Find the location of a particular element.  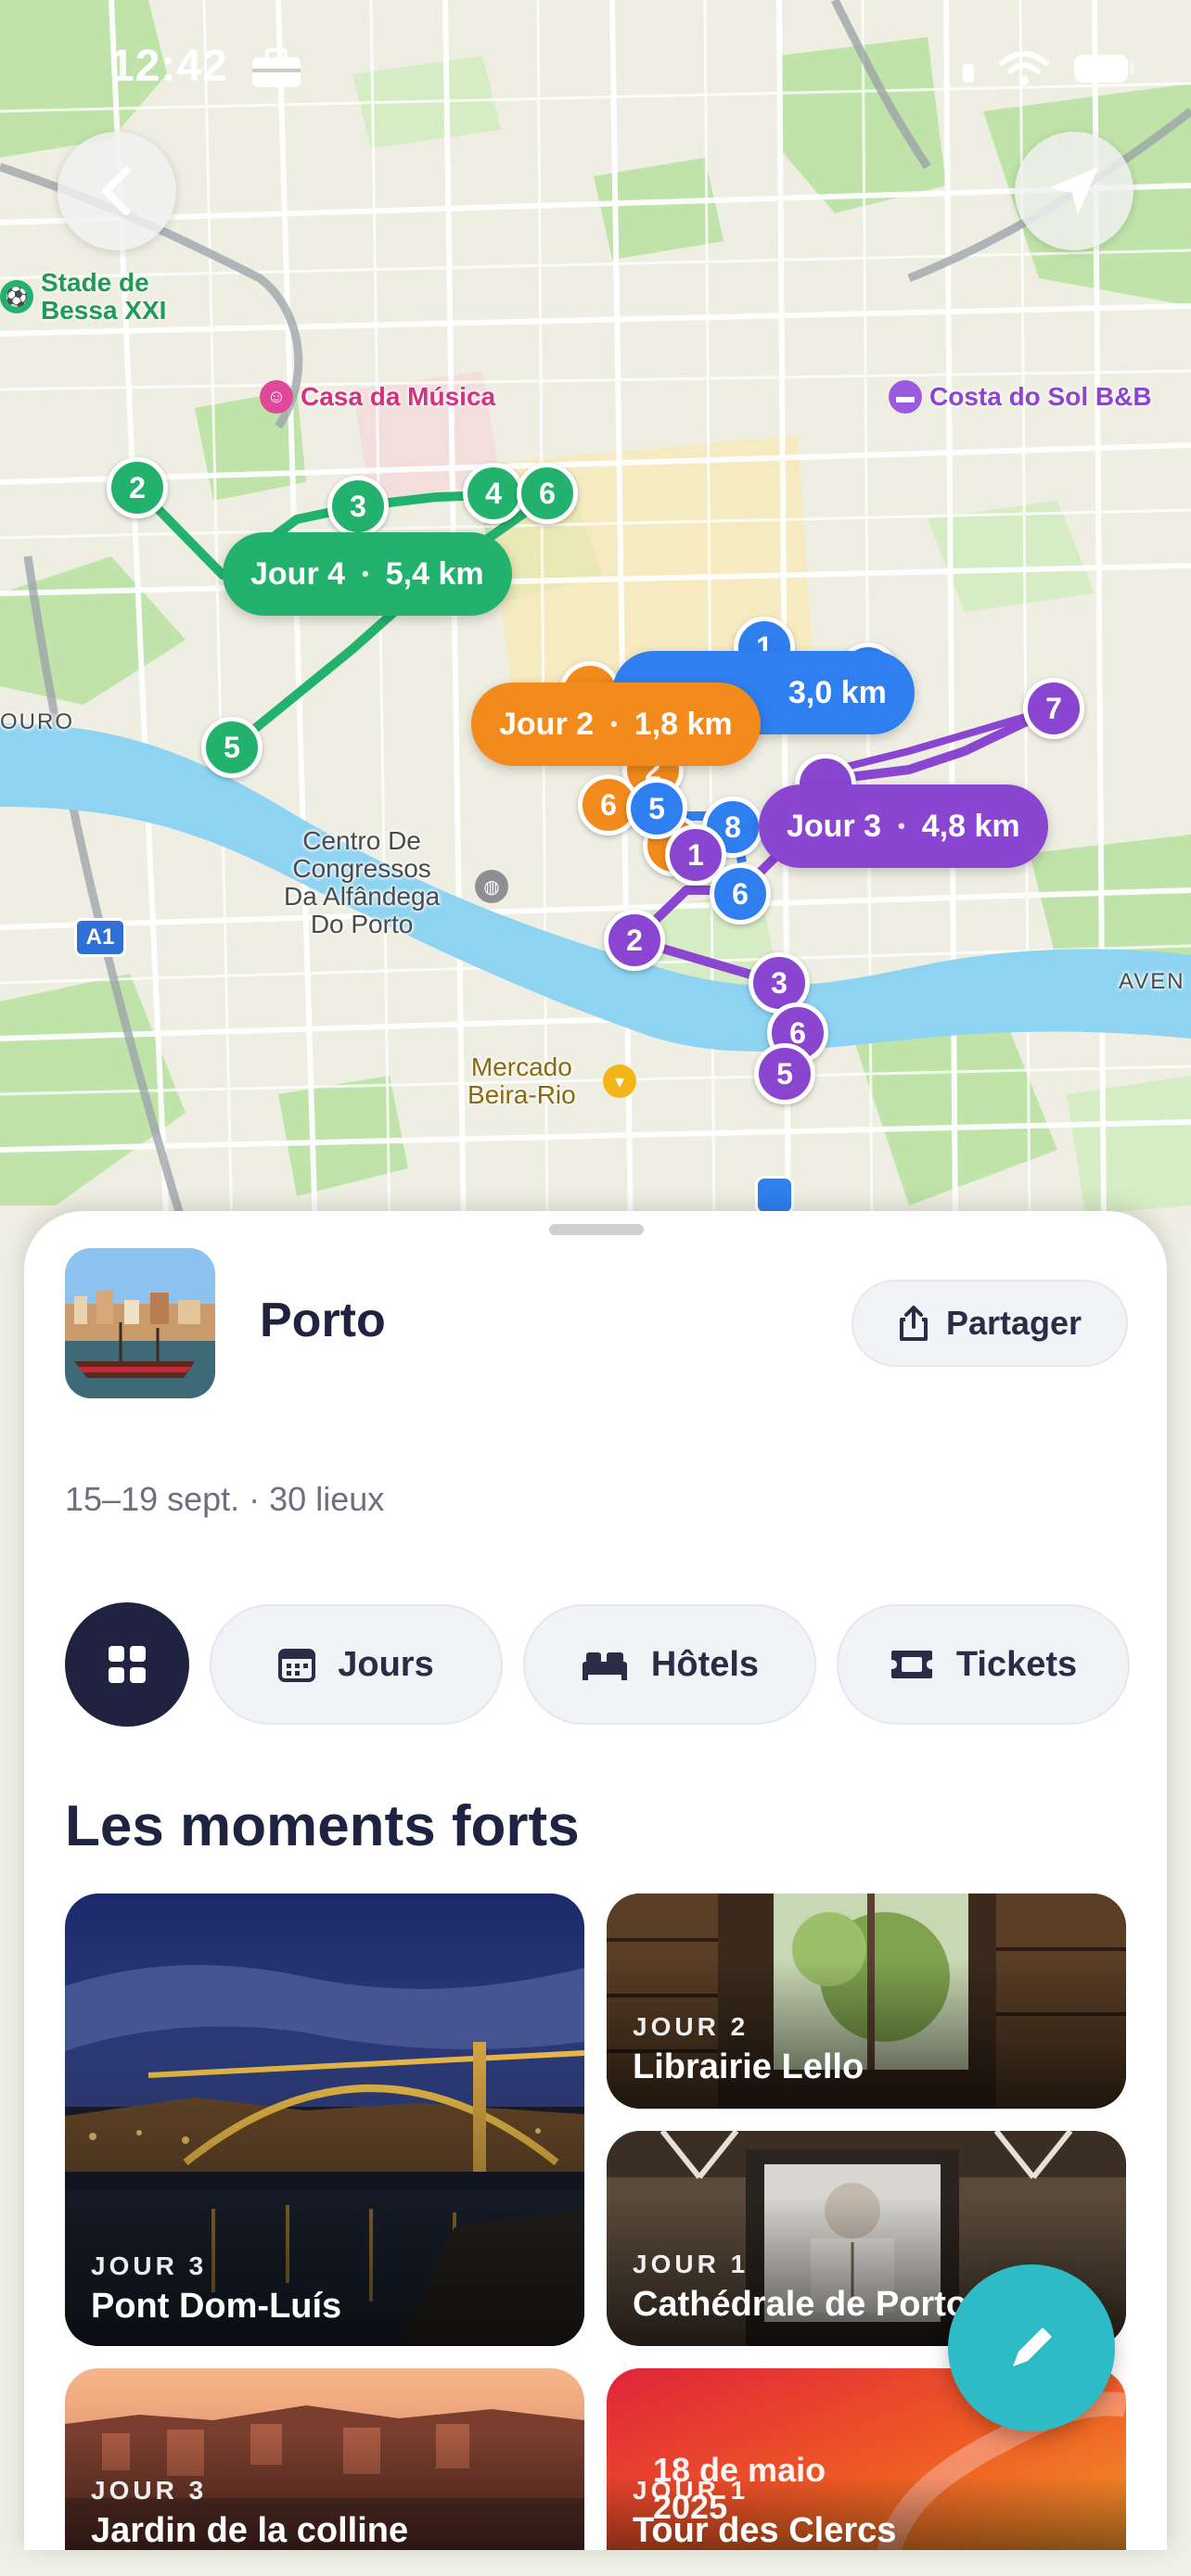

basket-icon: ▾ is located at coordinates (619, 1082).